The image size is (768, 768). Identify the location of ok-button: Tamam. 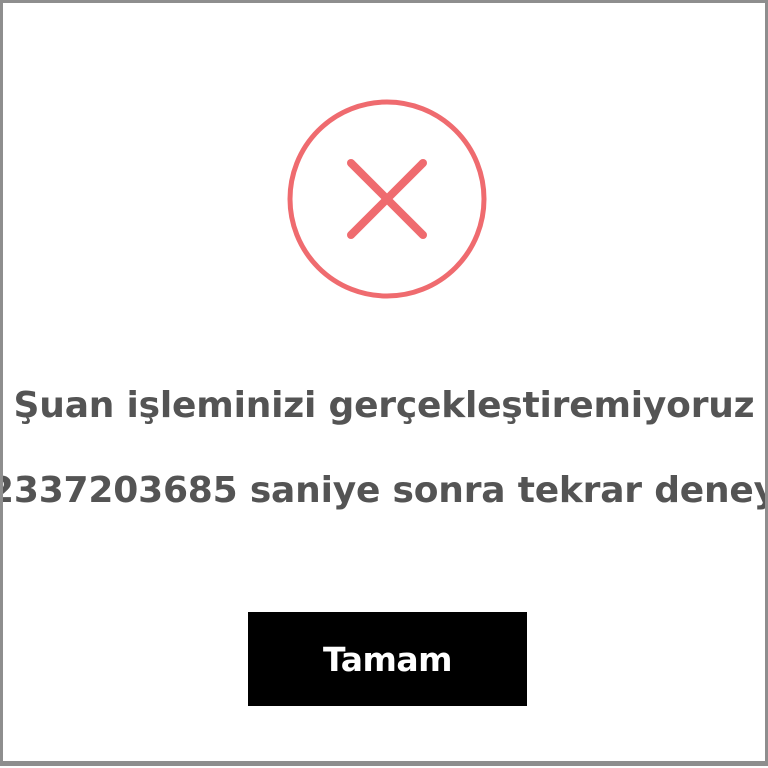
(387, 659).